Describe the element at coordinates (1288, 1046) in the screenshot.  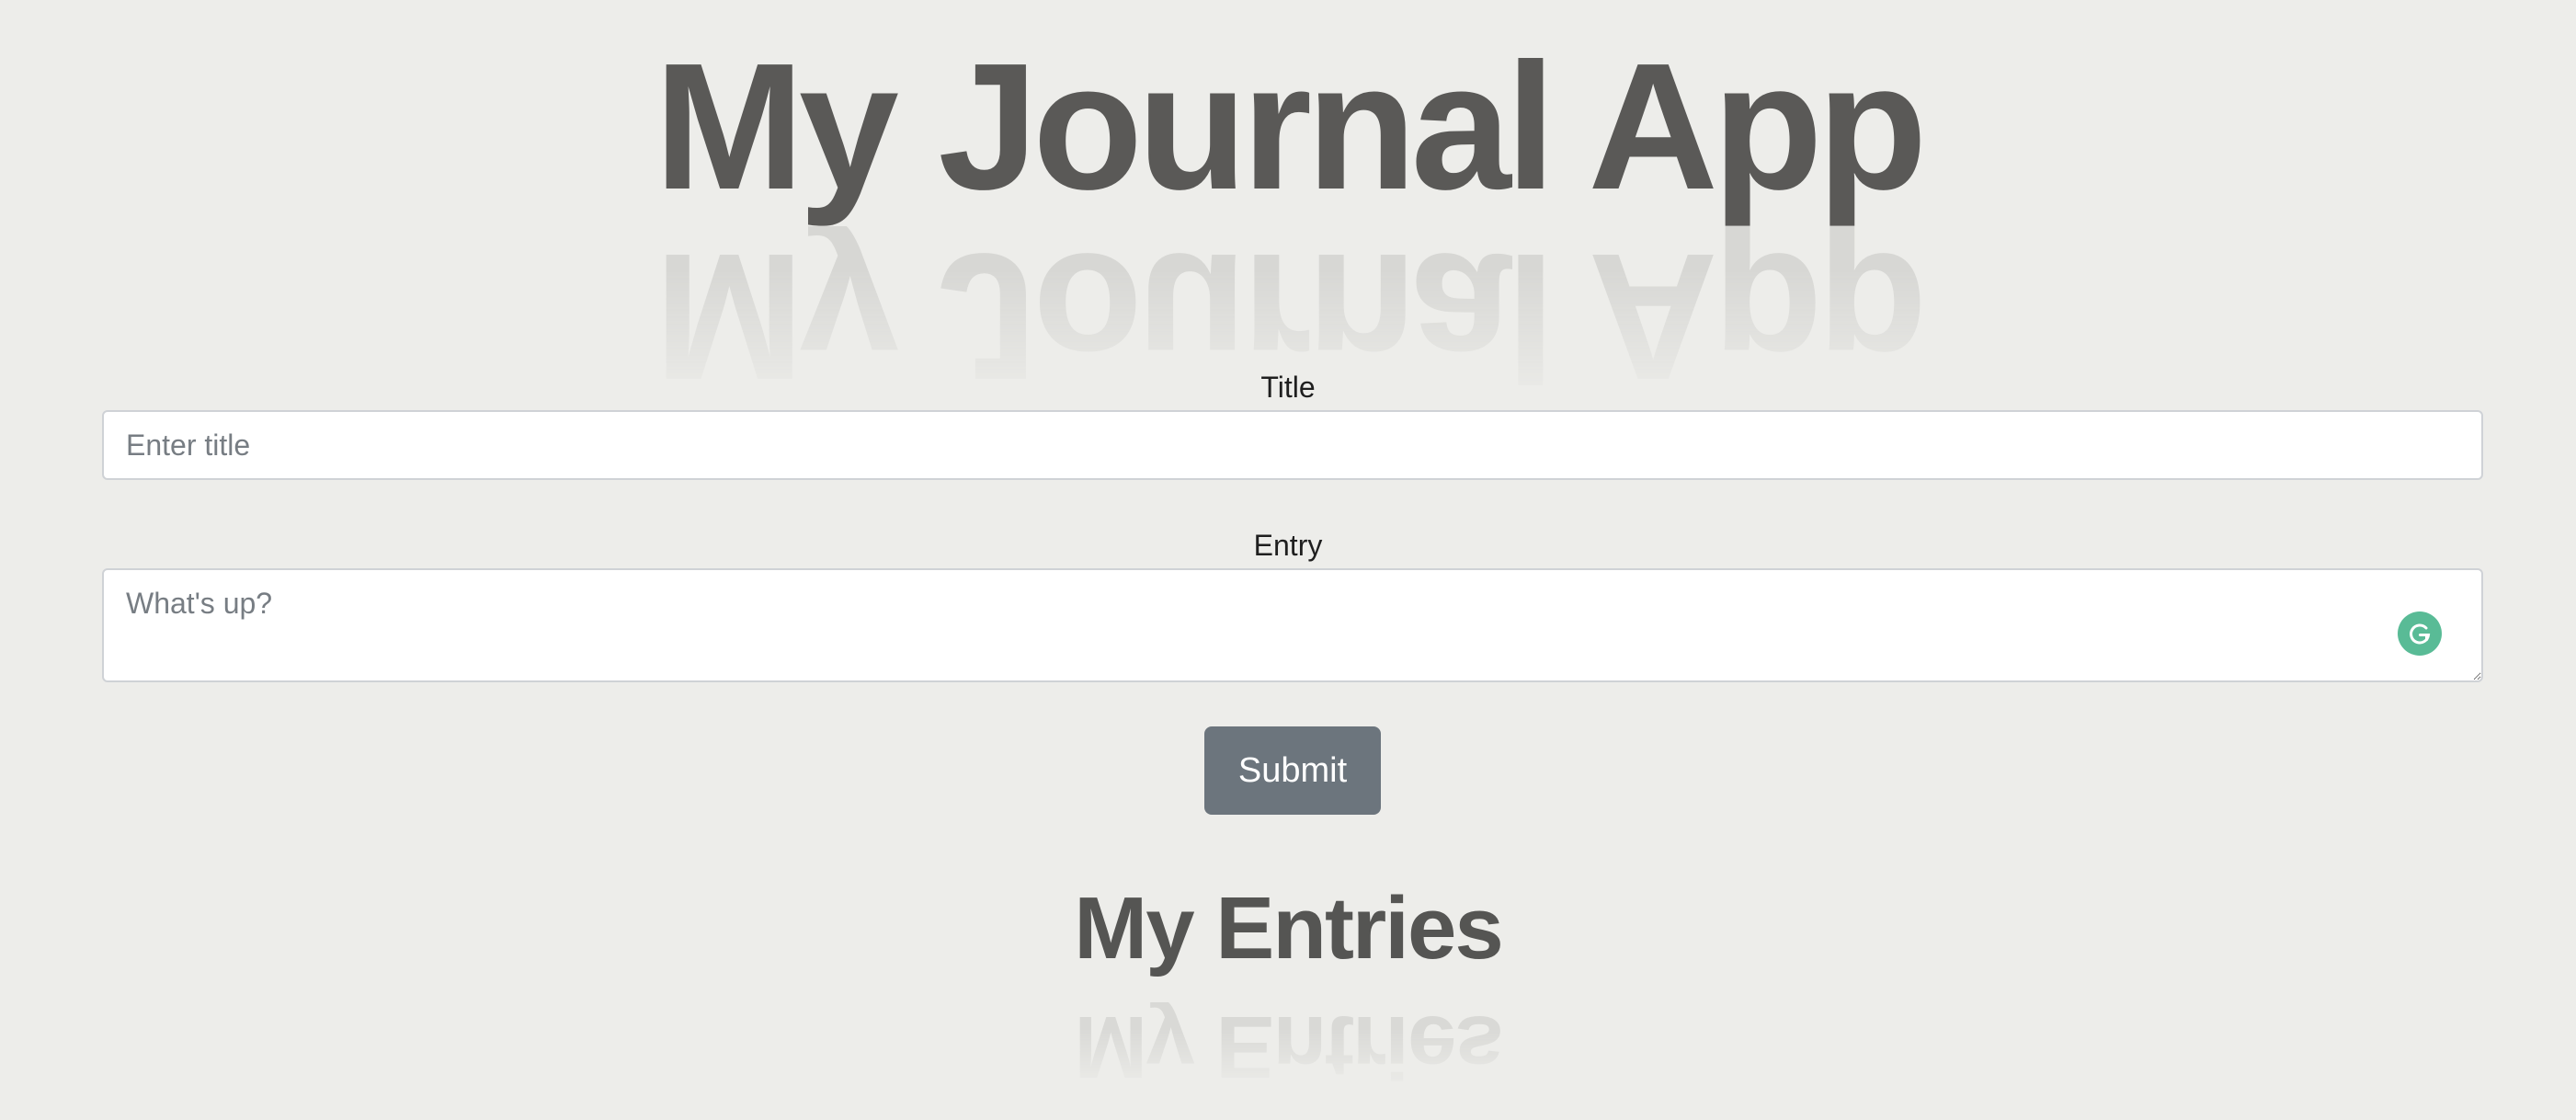
I see `entries-heading-reflection: My Entries` at that location.